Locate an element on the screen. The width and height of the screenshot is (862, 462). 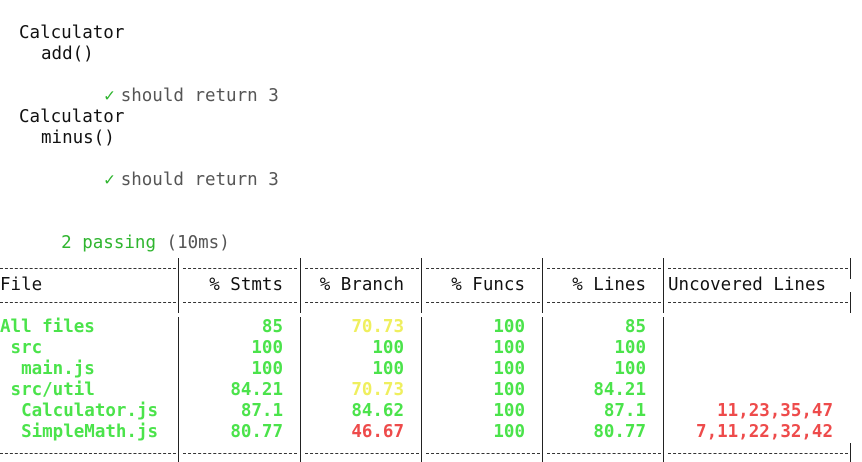
cell-stmts: 87.1 is located at coordinates (261, 411).